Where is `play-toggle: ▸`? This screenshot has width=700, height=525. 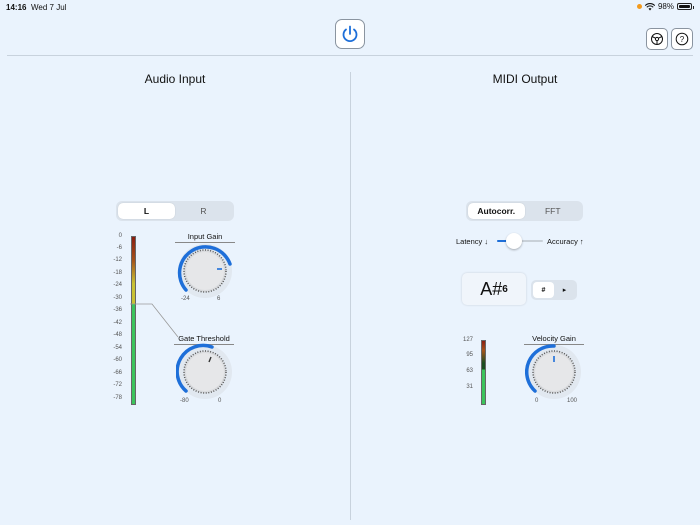
play-toggle: ▸ is located at coordinates (564, 290).